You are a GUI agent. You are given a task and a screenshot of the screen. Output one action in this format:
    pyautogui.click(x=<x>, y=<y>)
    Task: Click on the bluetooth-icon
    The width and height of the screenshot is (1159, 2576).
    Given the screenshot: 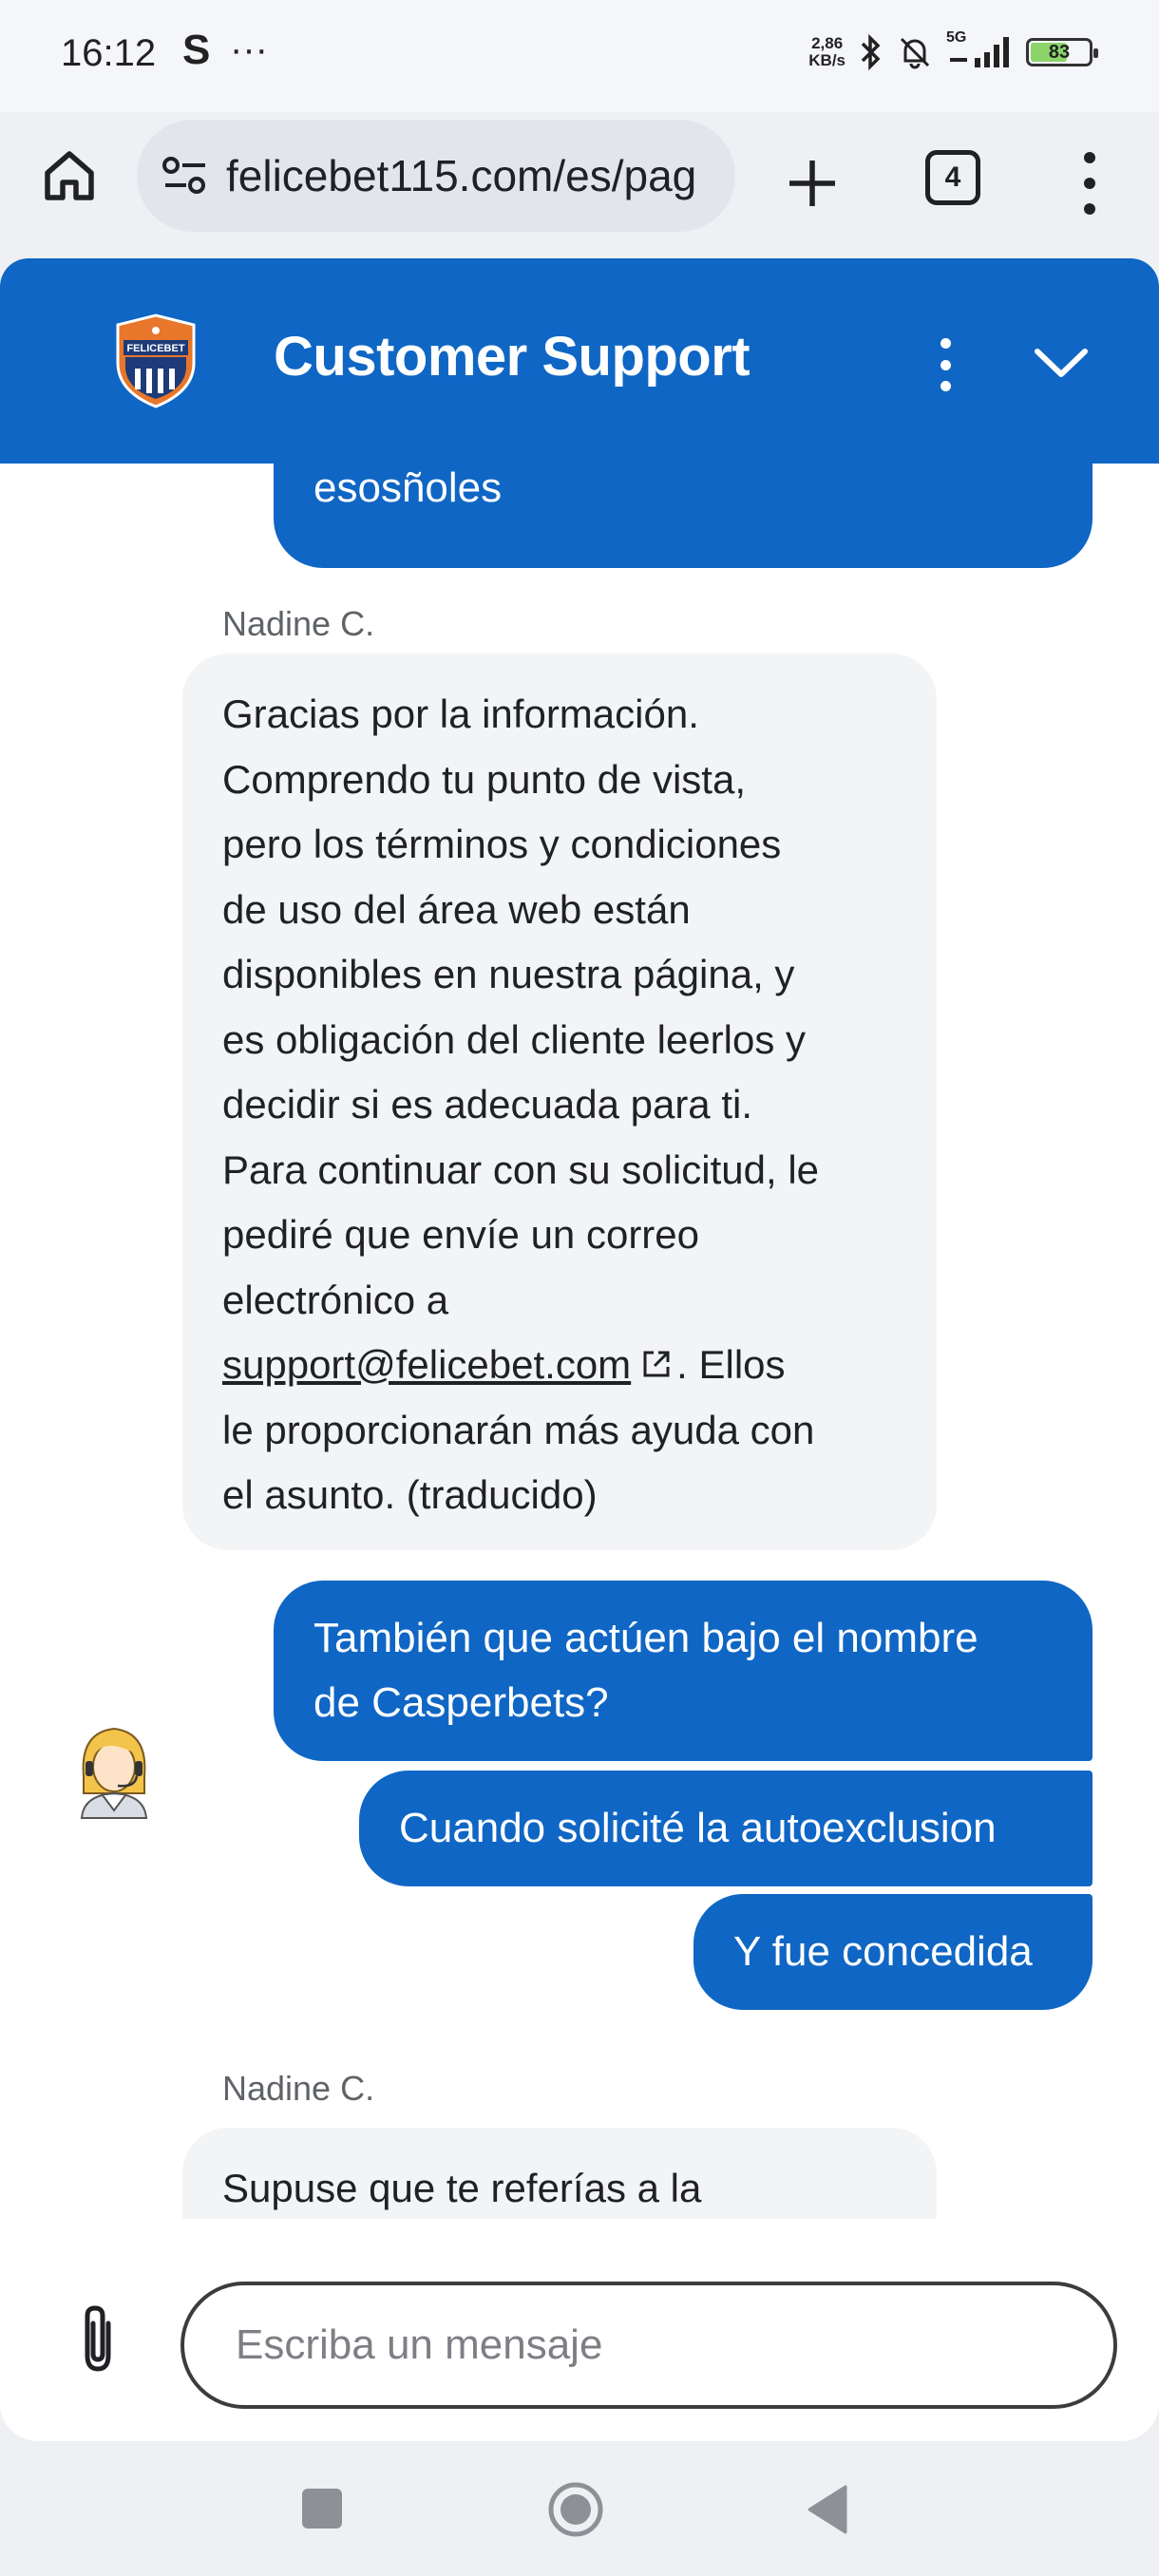 What is the action you would take?
    pyautogui.click(x=871, y=52)
    